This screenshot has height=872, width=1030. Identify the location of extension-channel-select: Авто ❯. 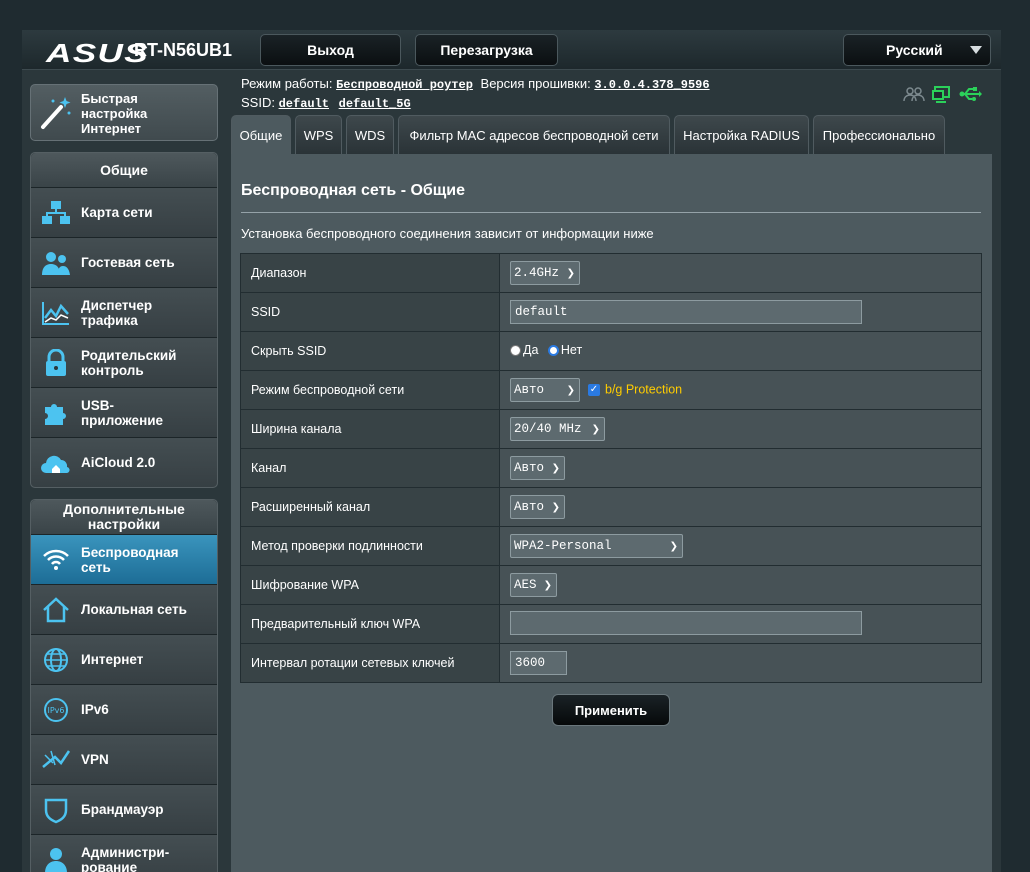
(537, 507).